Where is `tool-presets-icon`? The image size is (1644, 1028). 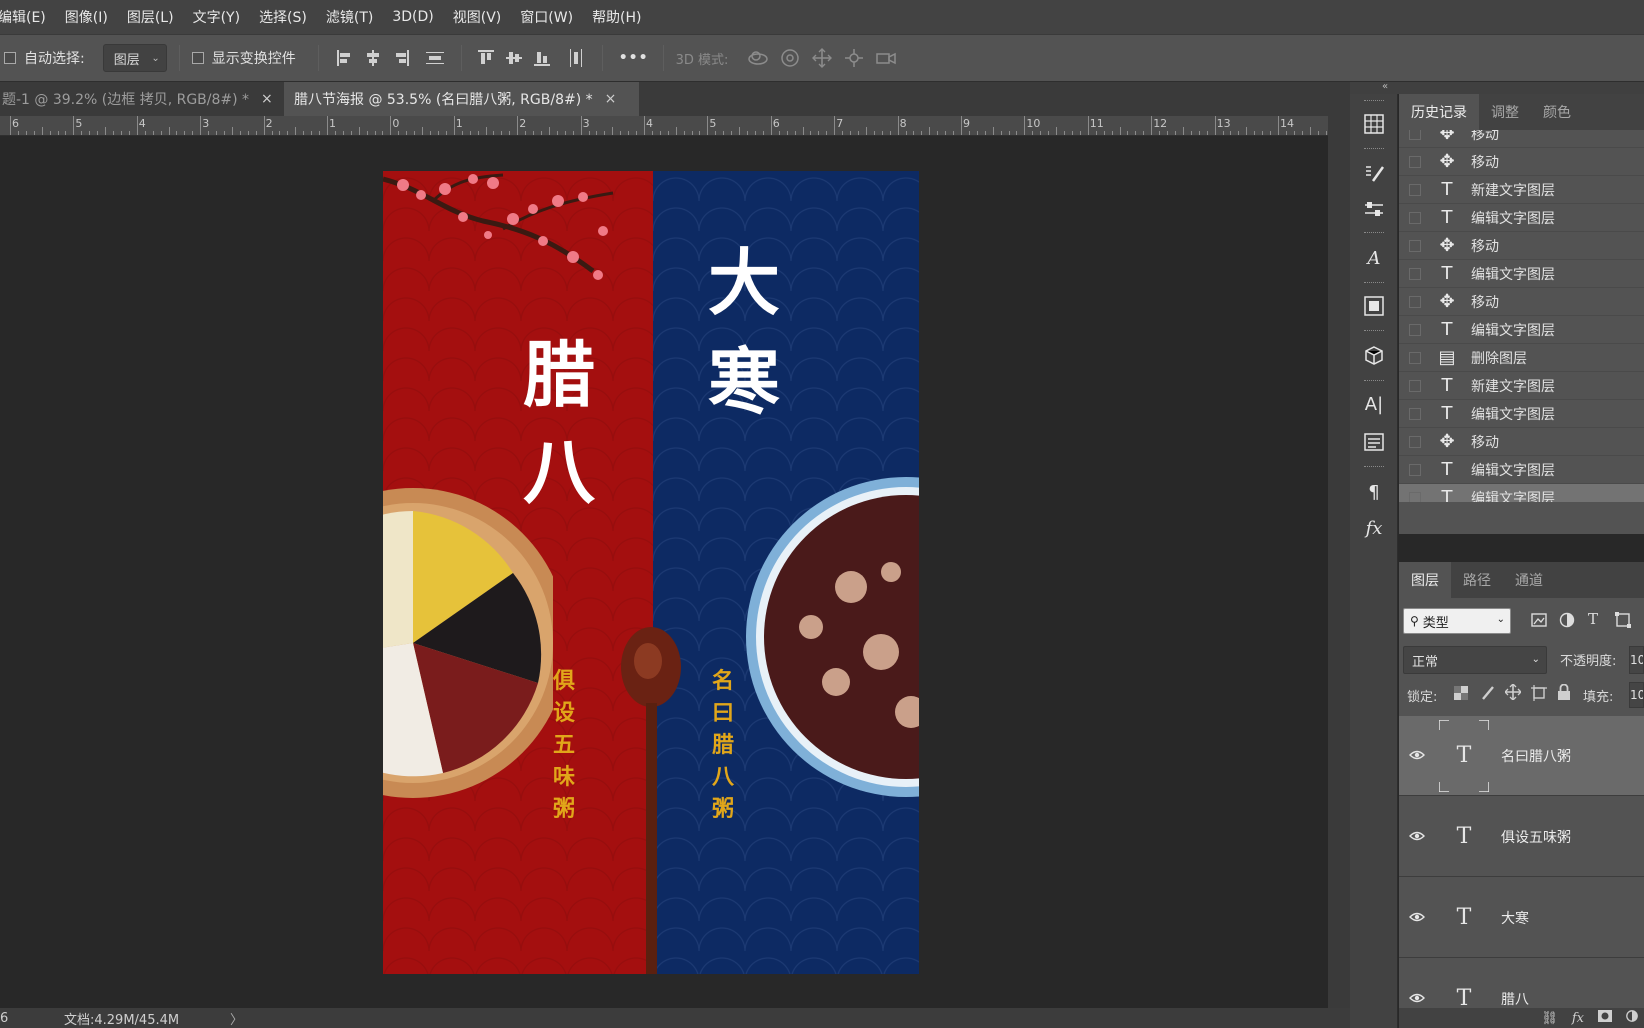
tool-presets-icon is located at coordinates (1374, 210).